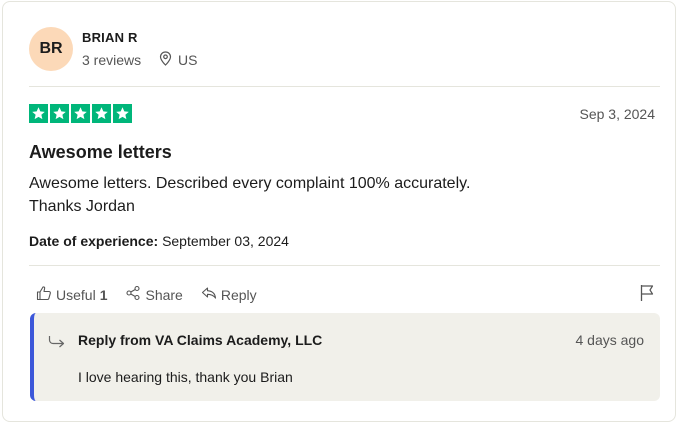 Image resolution: width=678 pixels, height=424 pixels. What do you see at coordinates (110, 37) in the screenshot?
I see `reviewer-name: BRIAN R` at bounding box center [110, 37].